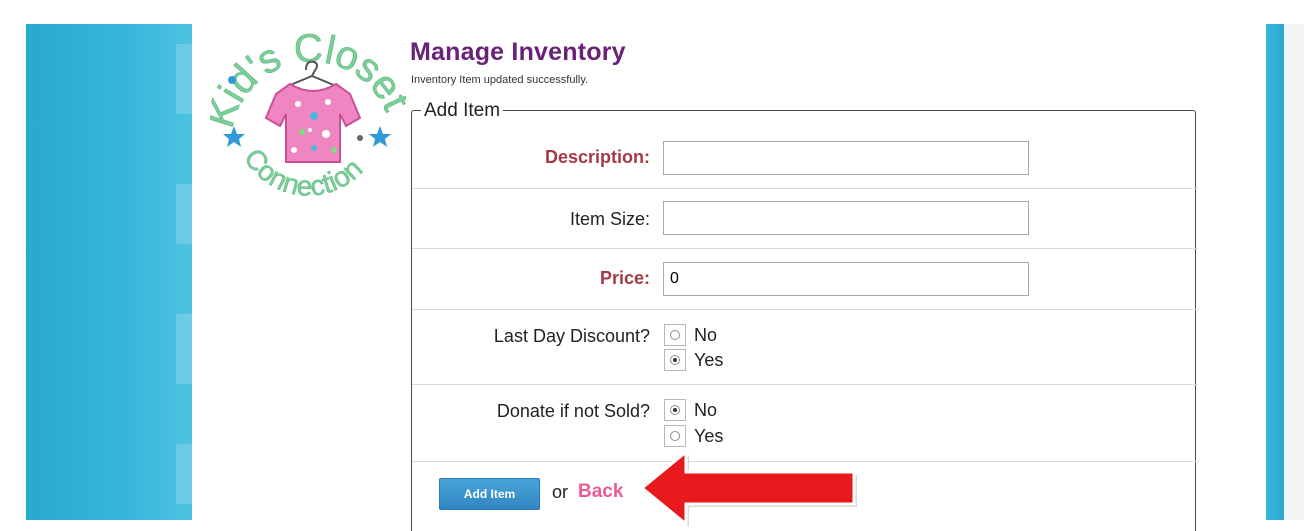 This screenshot has width=1304, height=531. I want to click on right-teal-panel, so click(1275, 272).